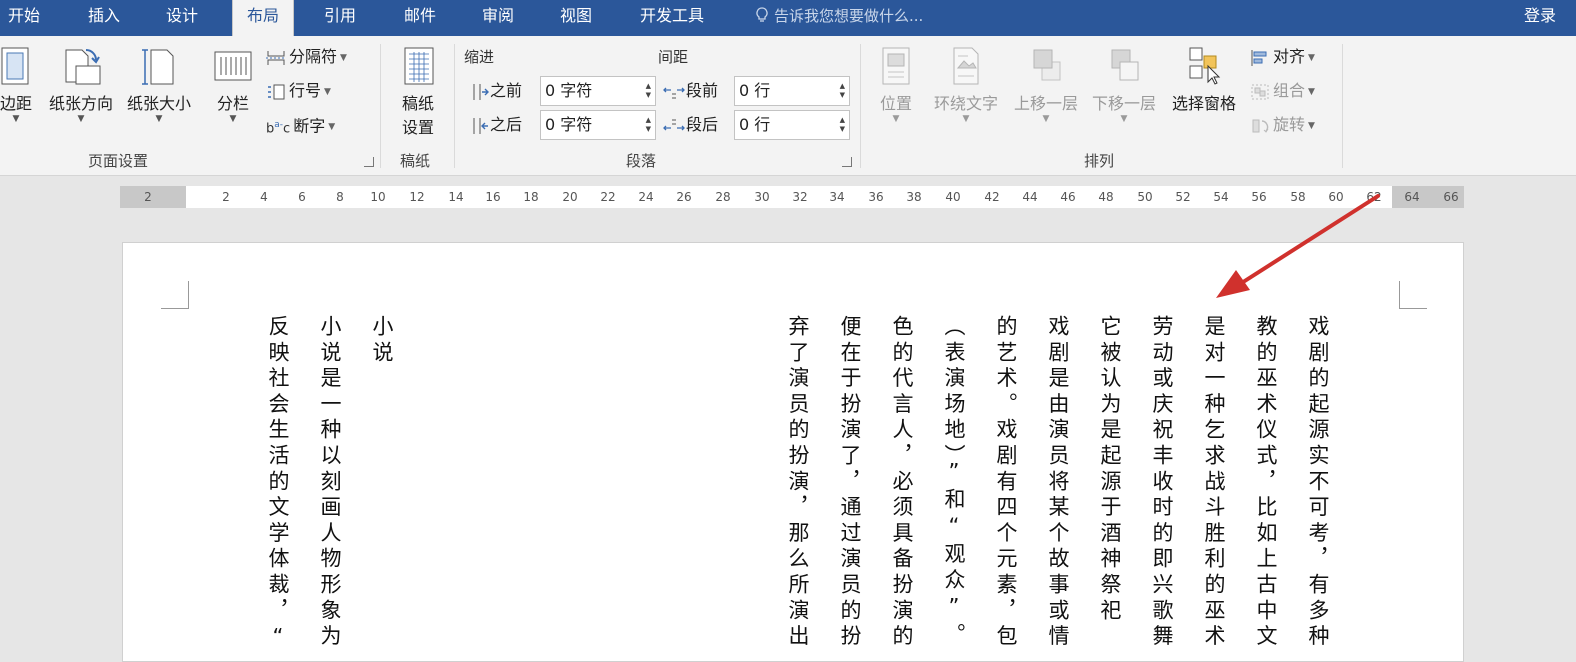  Describe the element at coordinates (278, 484) in the screenshot. I see `text-column: 反映社会生活的文学体裁，“` at that location.